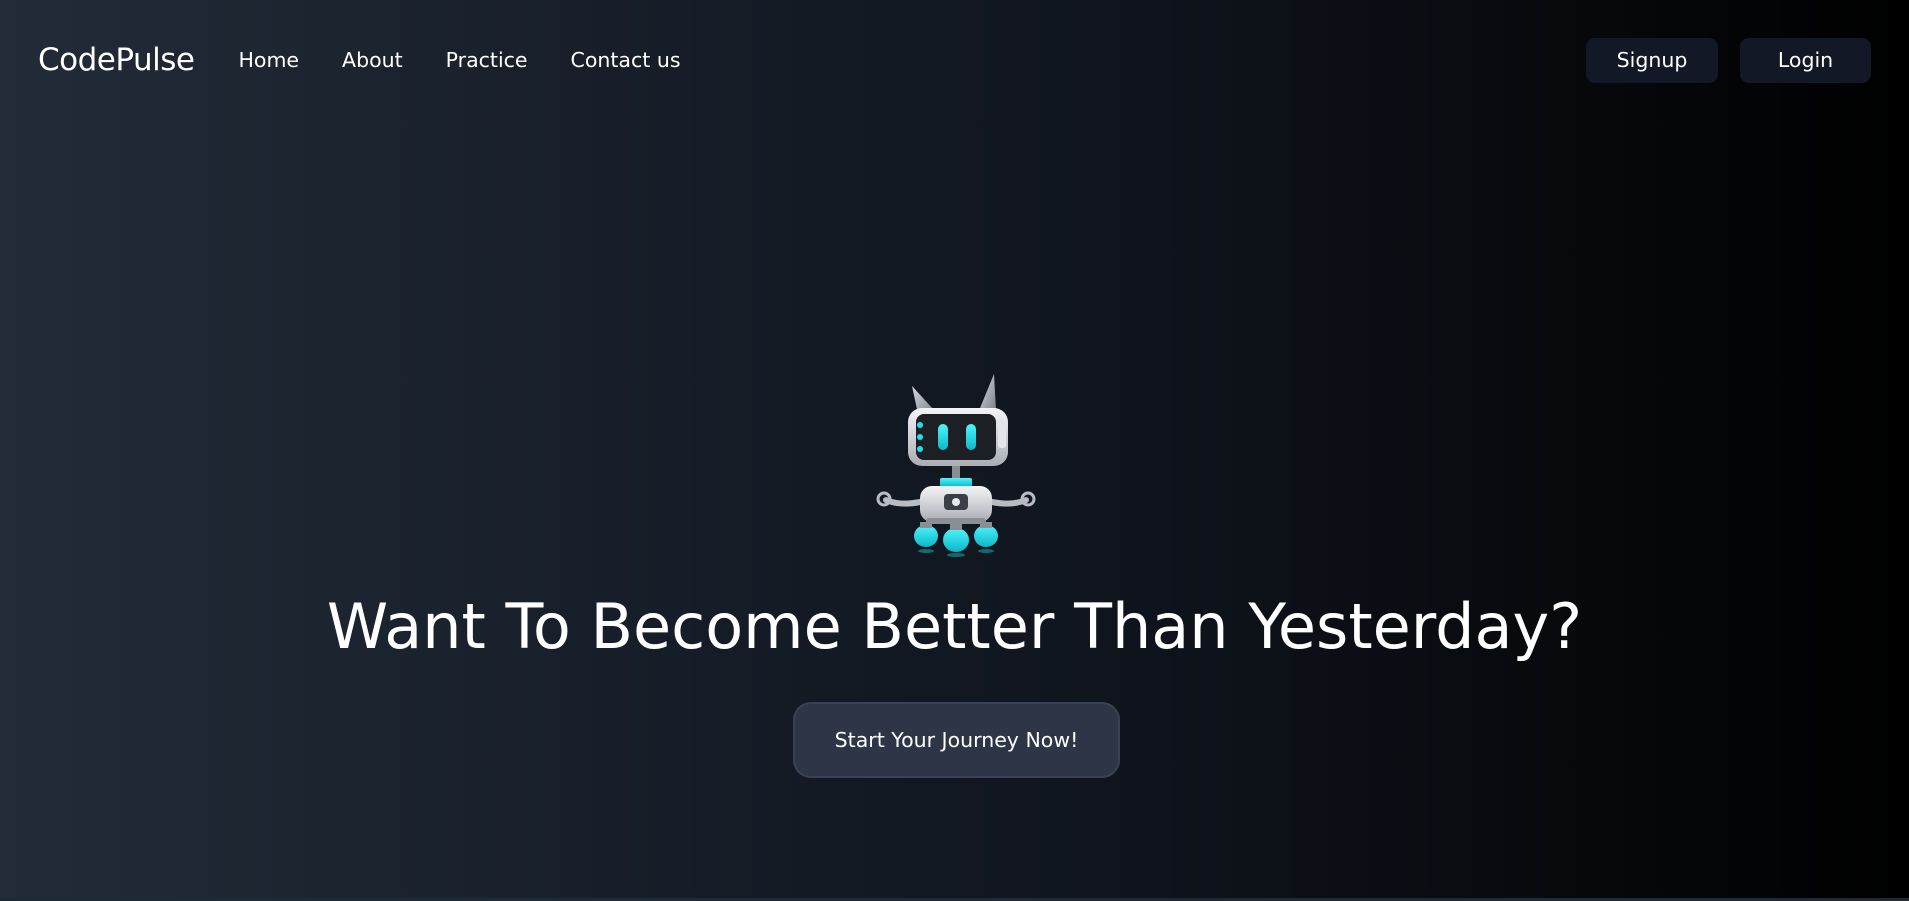 The image size is (1909, 901). Describe the element at coordinates (954, 626) in the screenshot. I see `hero-headline: Want To Become Better Than Yesterday?` at that location.